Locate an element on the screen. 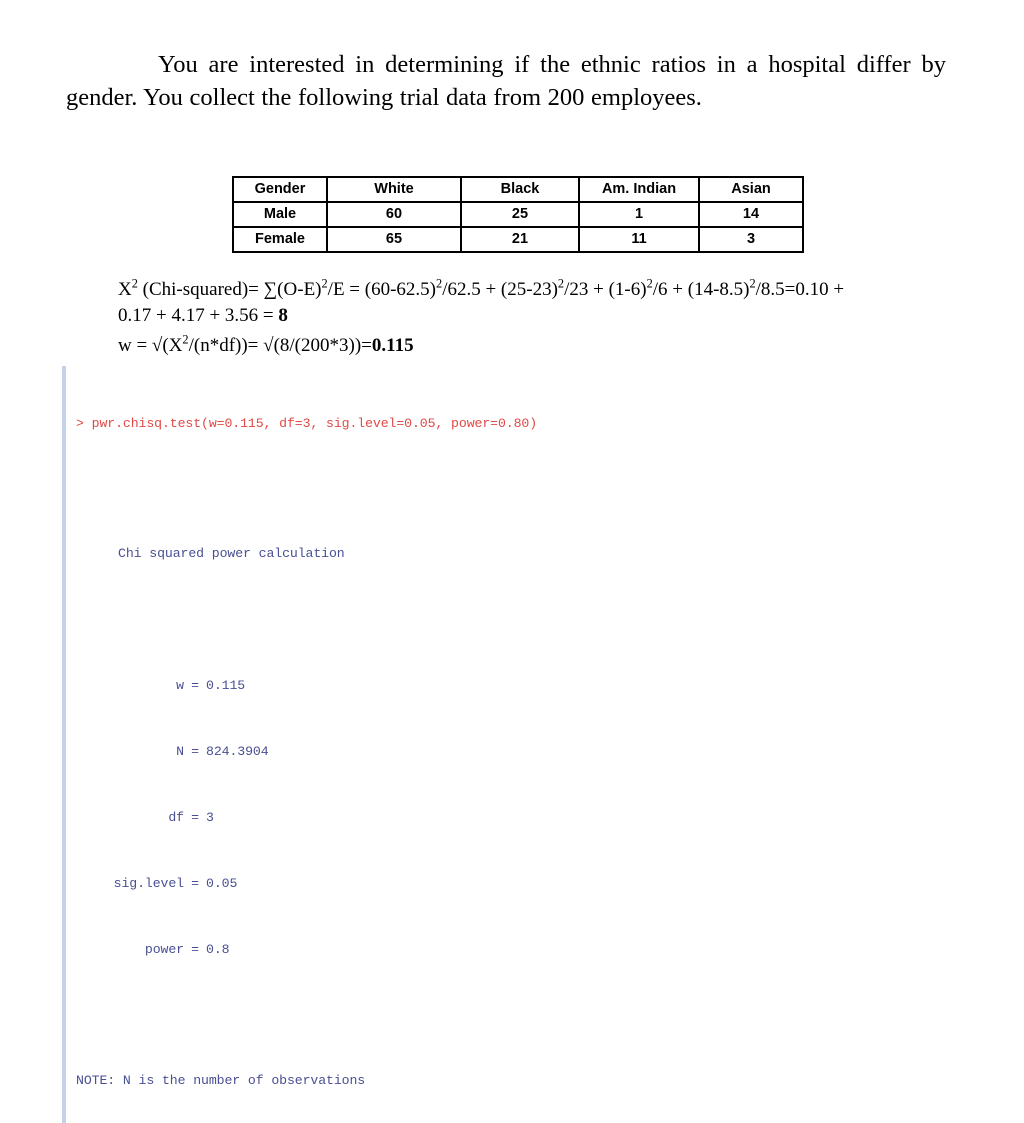 The width and height of the screenshot is (1024, 1123). effect-size-text-b: /(n*df))= √(8/(200*3))= is located at coordinates (280, 345).